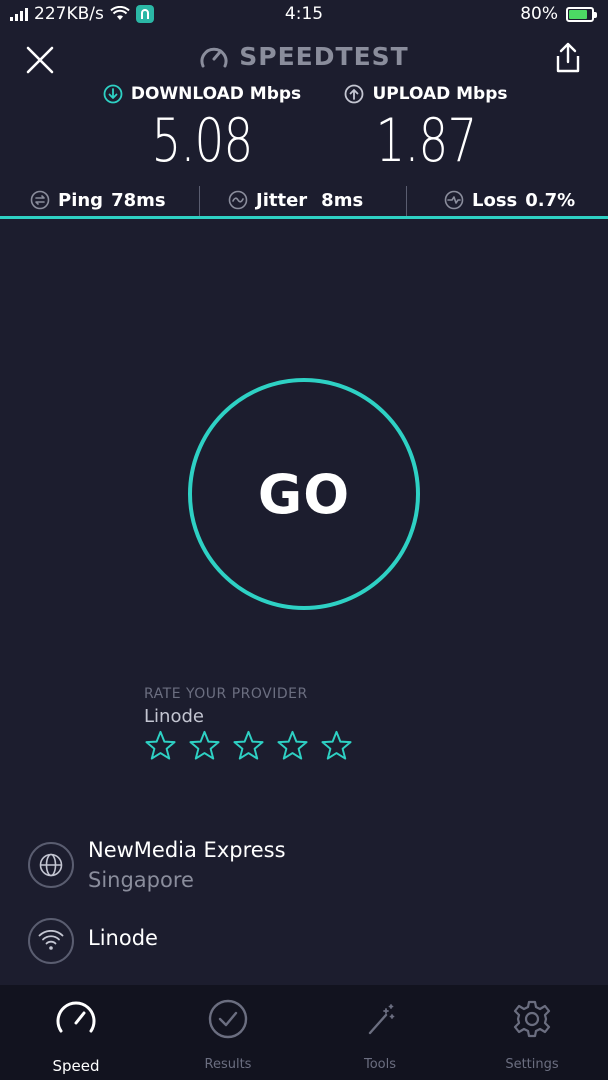  I want to click on battery-icon, so click(581, 14).